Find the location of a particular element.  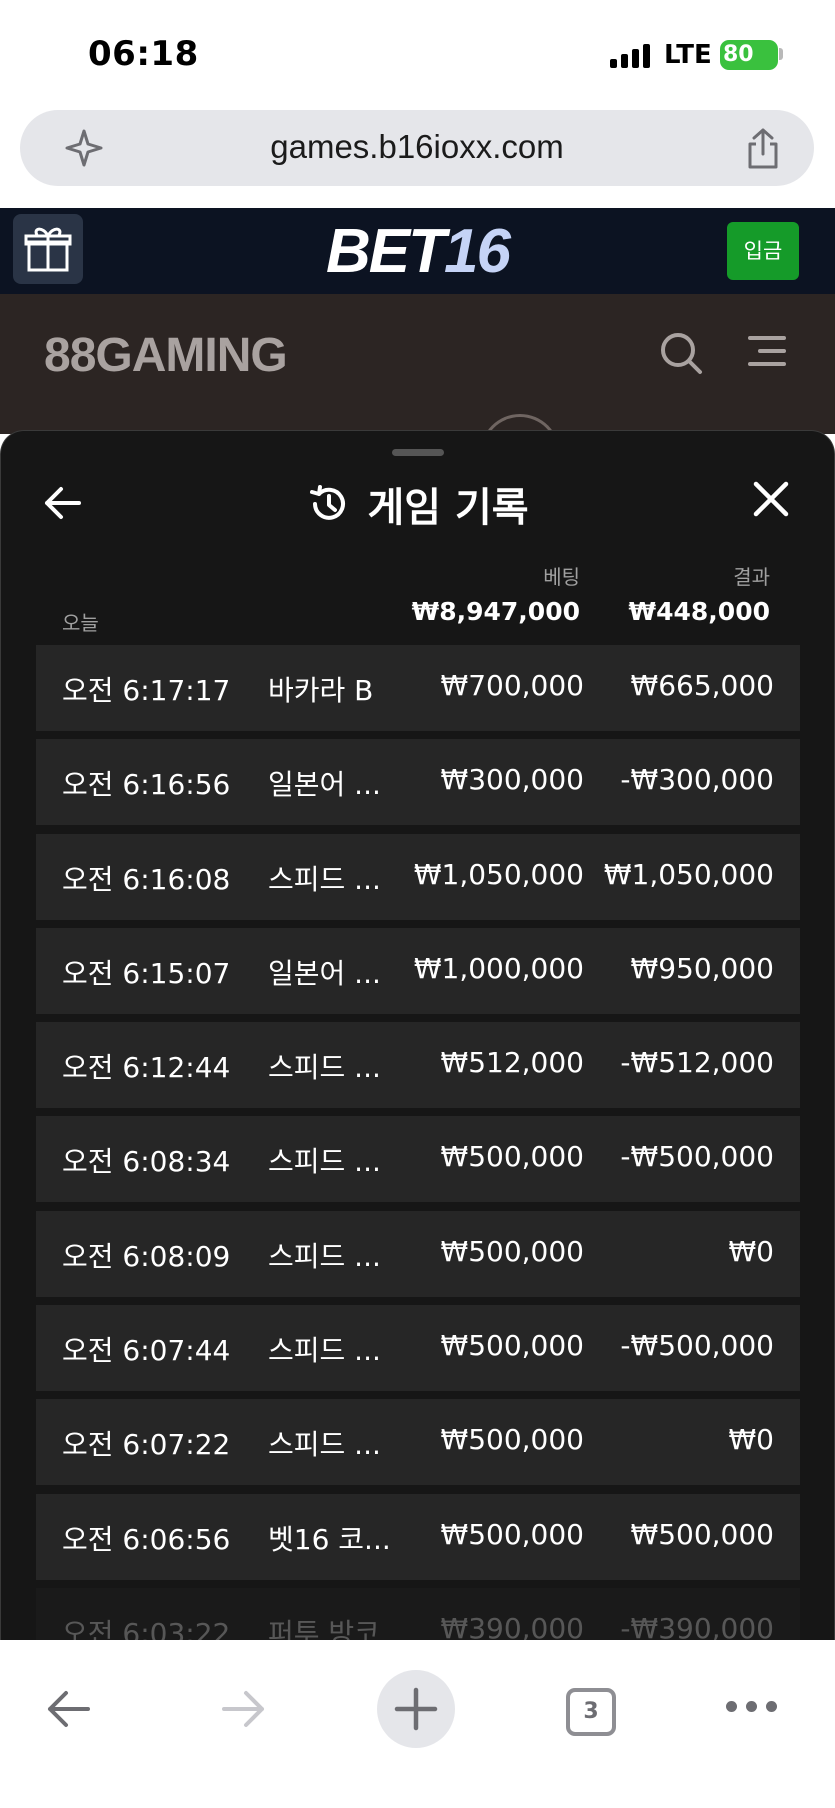

history-row: 오전 6:03:22 퍼투 방코 ₩390,000 -₩390,000 is located at coordinates (418, 1613).